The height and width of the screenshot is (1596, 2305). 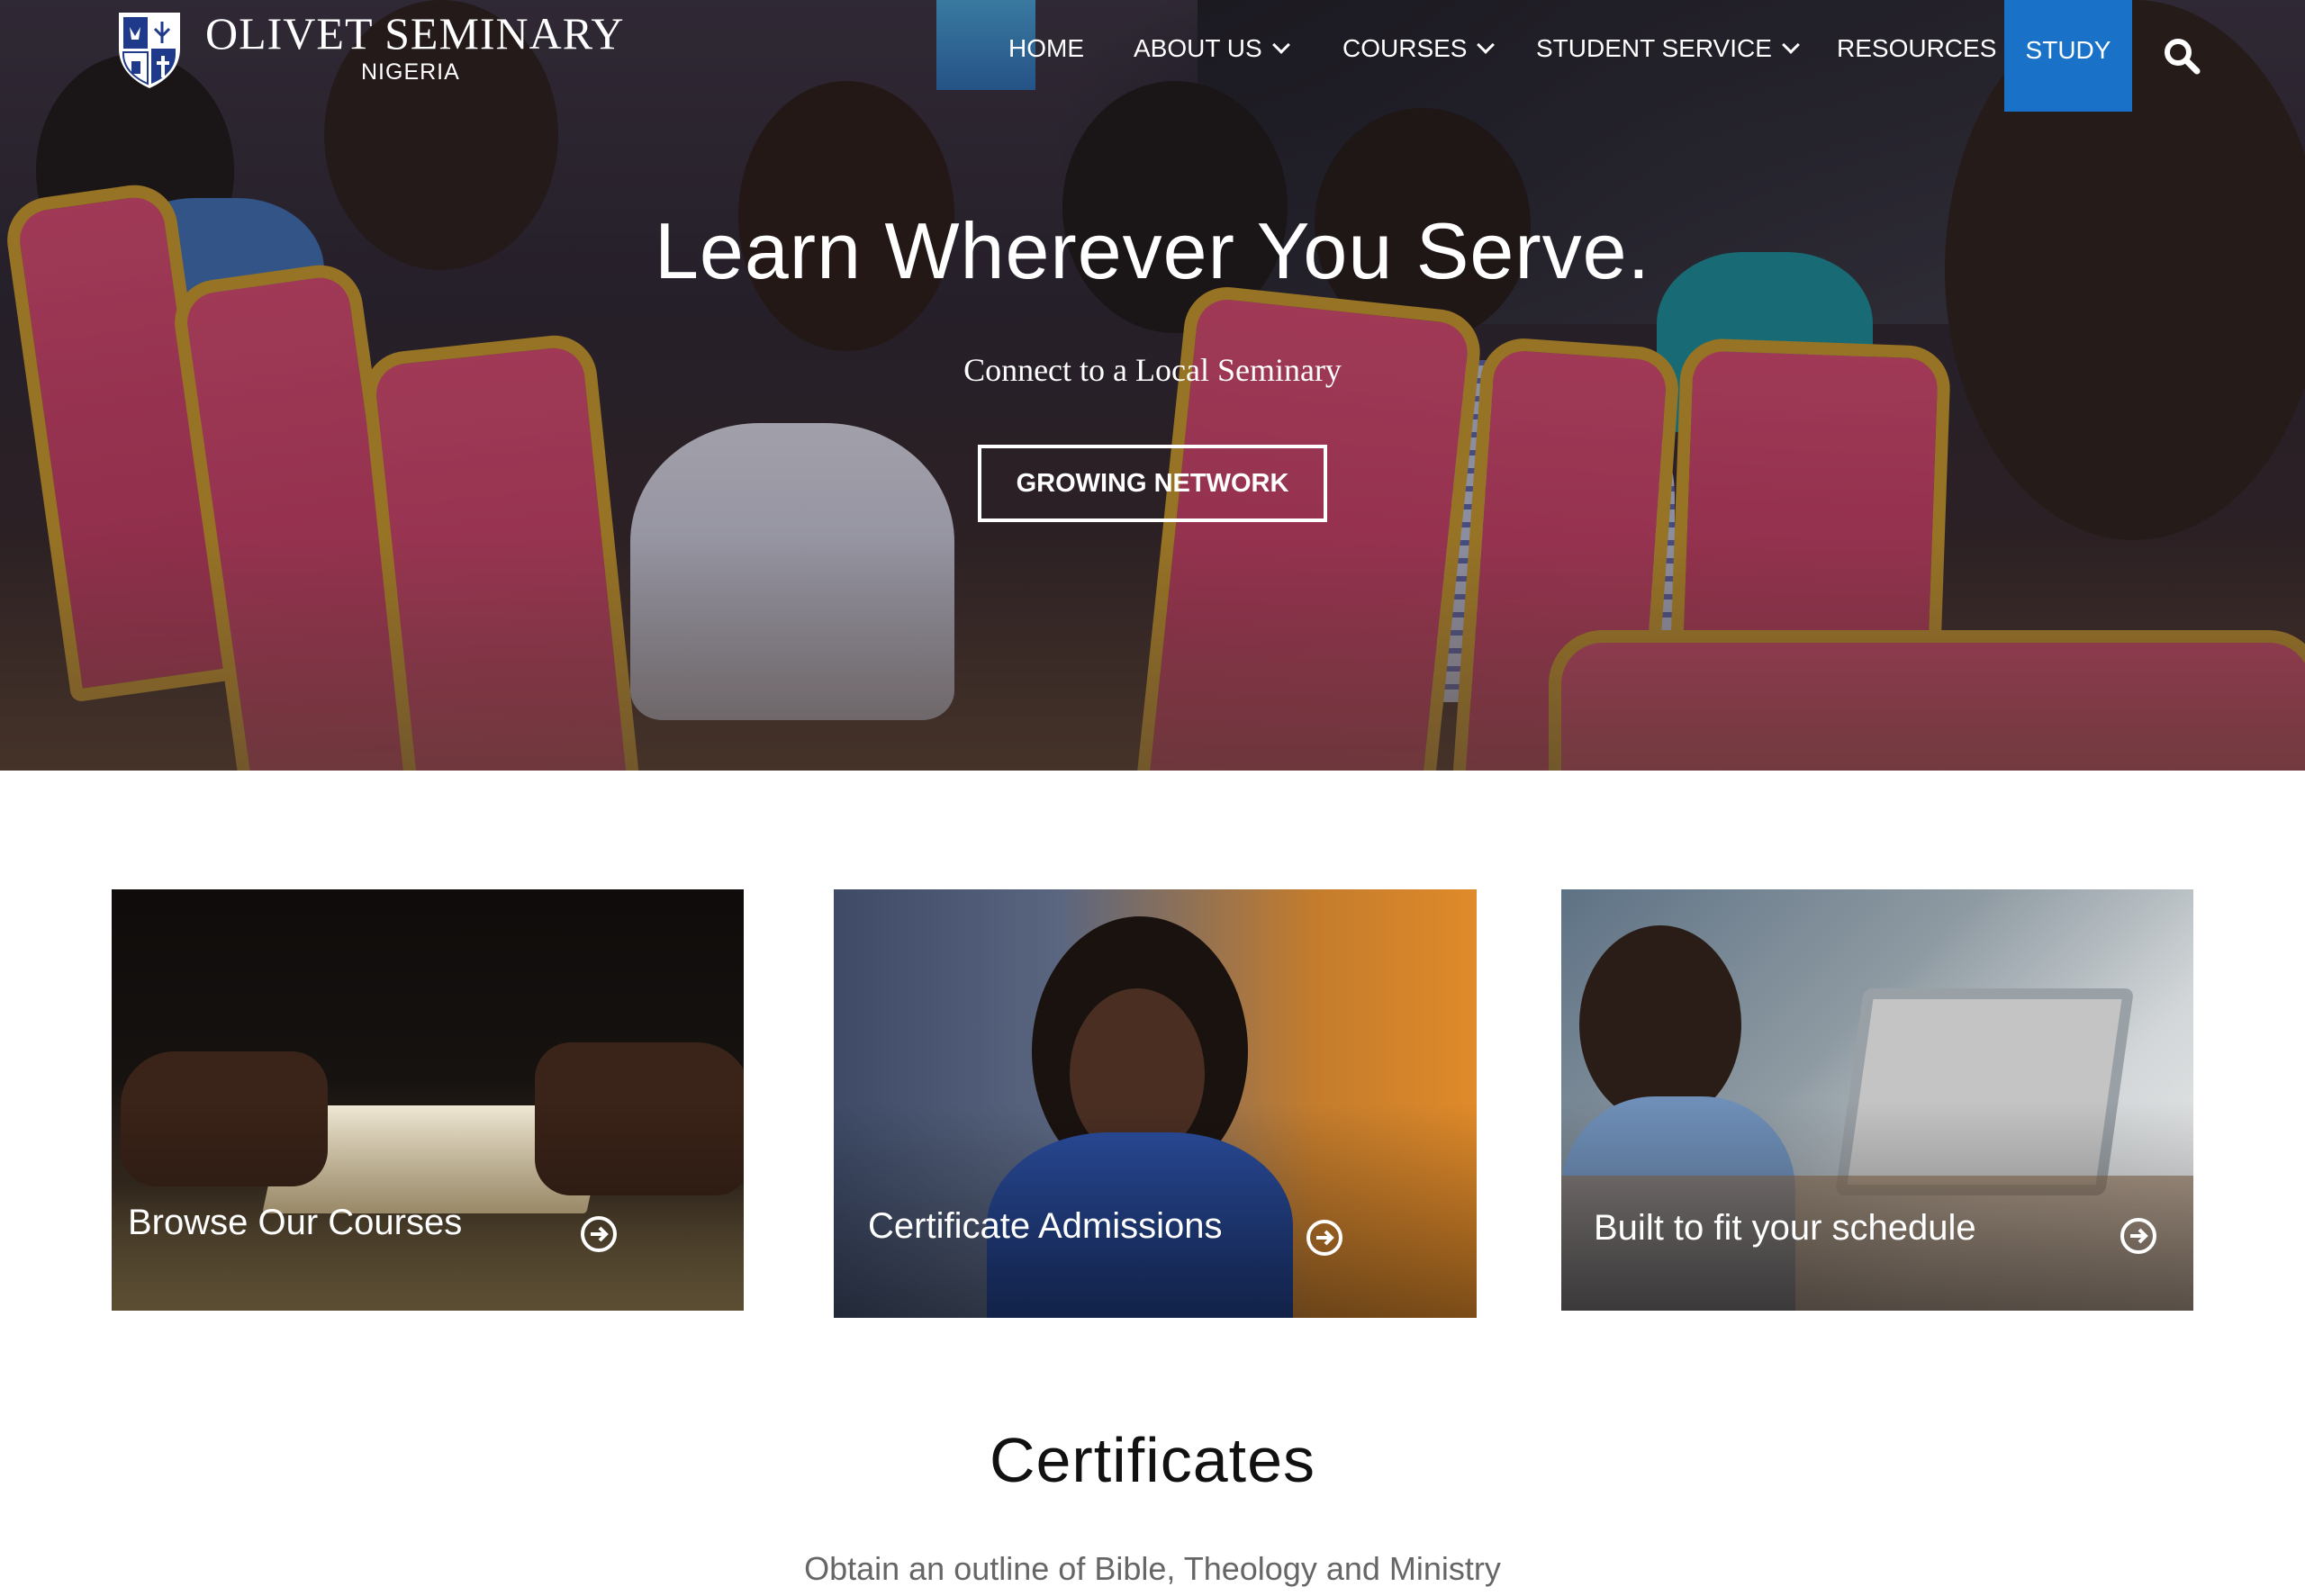 I want to click on nav-item-resources: RESOURCES, so click(x=1916, y=48).